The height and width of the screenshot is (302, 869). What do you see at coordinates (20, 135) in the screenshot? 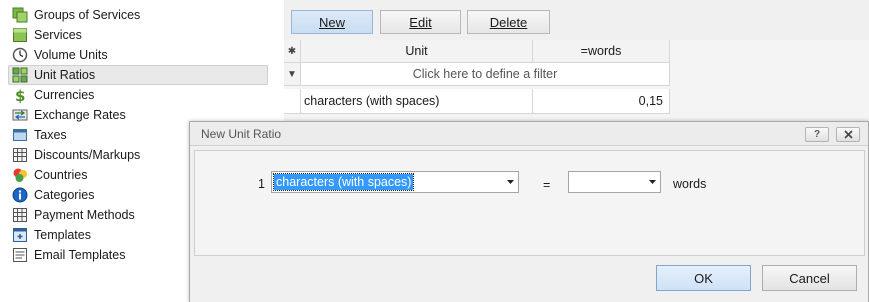
I see `taxes-icon` at bounding box center [20, 135].